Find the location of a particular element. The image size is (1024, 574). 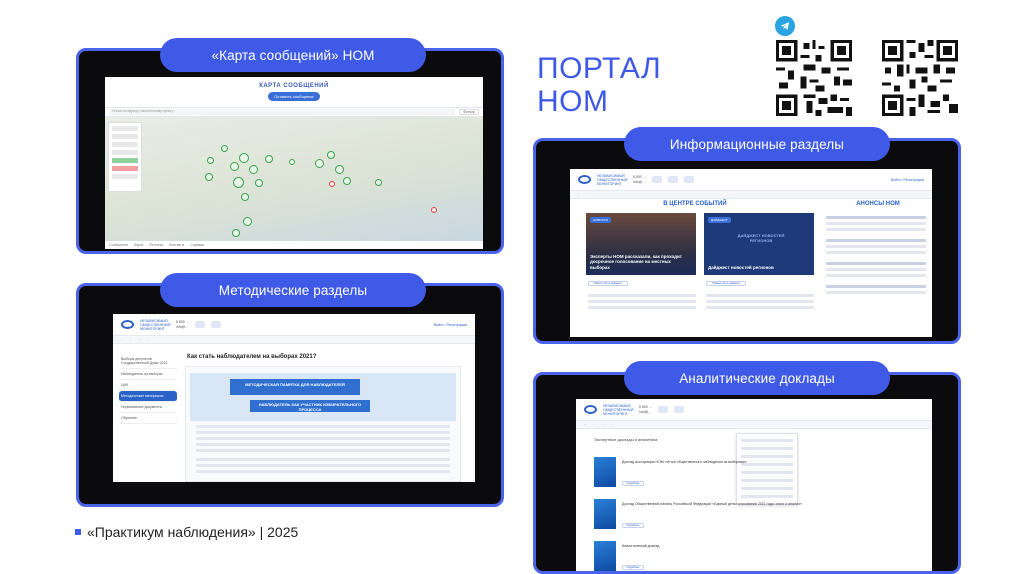

method-panel-label: Методические разделы is located at coordinates (293, 290).